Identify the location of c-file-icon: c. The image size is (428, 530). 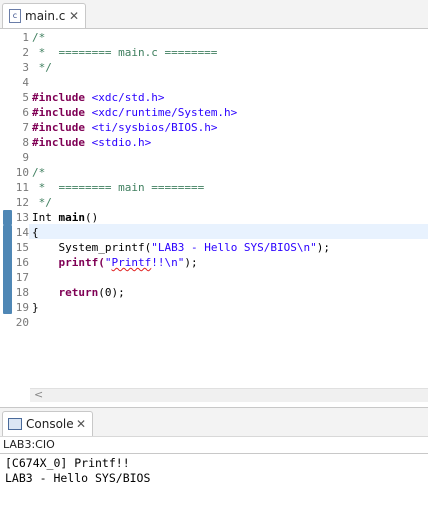
(15, 16).